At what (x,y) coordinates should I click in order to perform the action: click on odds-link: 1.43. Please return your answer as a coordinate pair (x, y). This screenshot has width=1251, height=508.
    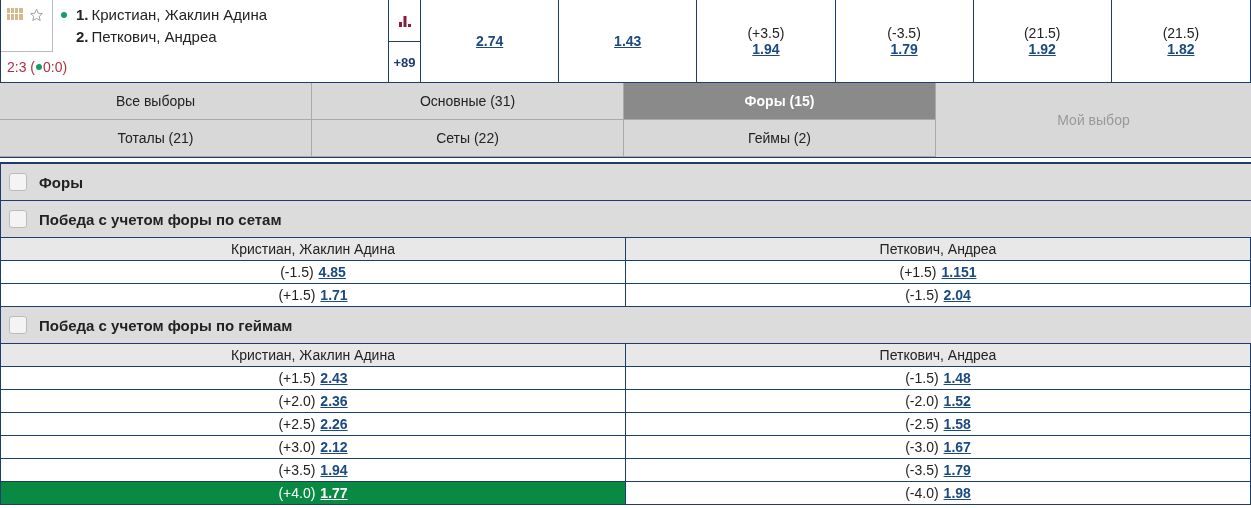
    Looking at the image, I should click on (628, 41).